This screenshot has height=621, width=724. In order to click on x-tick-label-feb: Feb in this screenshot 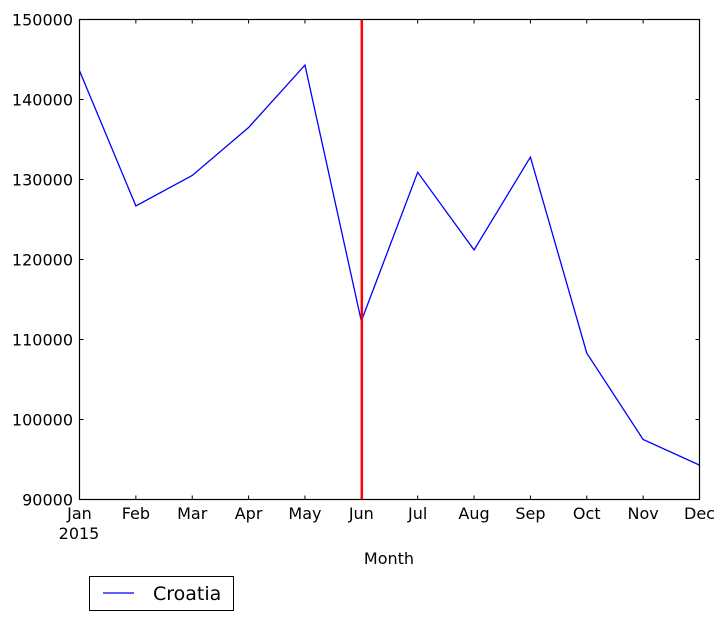, I will do `click(136, 513)`.